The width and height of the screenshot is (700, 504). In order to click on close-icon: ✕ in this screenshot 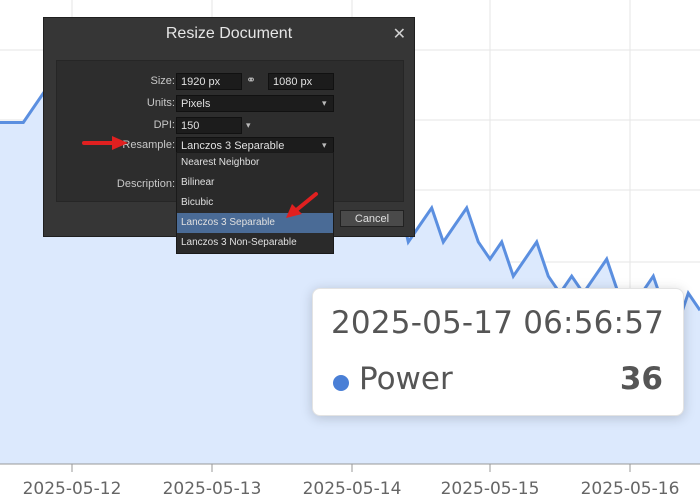, I will do `click(399, 34)`.